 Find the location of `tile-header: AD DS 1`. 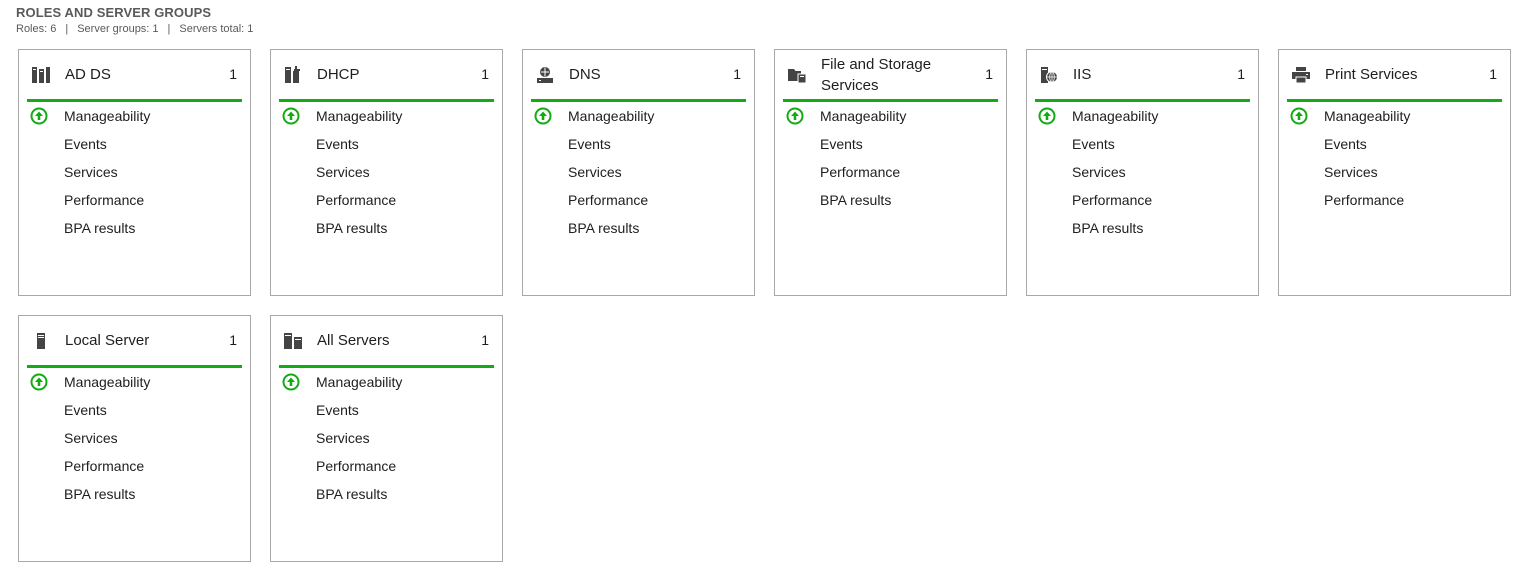

tile-header: AD DS 1 is located at coordinates (134, 76).